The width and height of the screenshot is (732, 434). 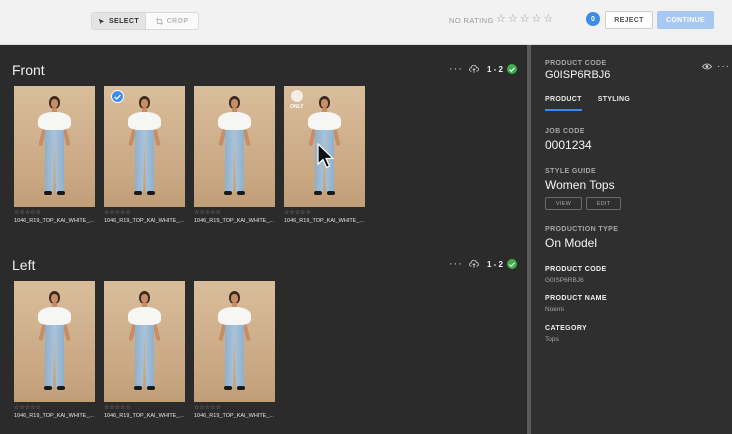 What do you see at coordinates (685, 20) in the screenshot?
I see `continue-button: CONTINUE` at bounding box center [685, 20].